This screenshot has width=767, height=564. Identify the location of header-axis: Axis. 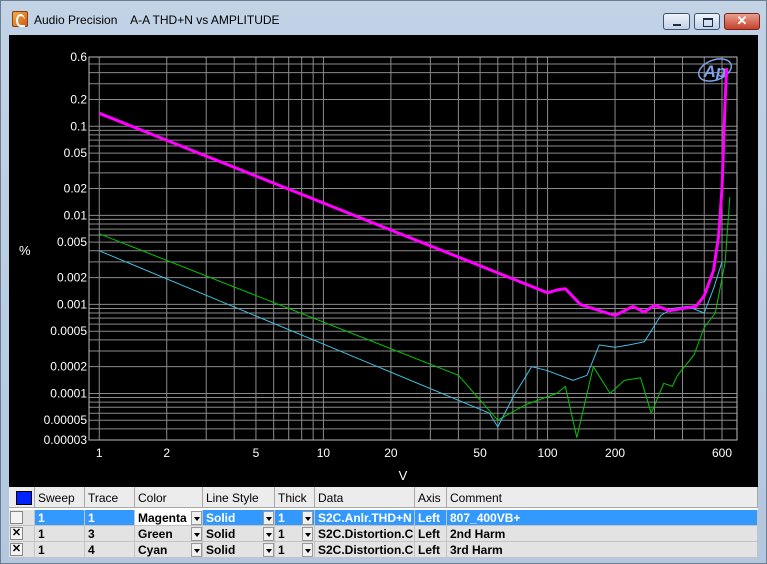
(431, 497).